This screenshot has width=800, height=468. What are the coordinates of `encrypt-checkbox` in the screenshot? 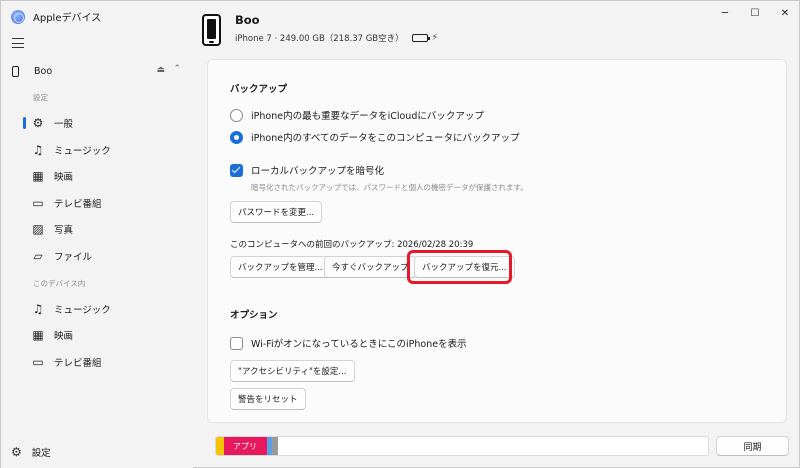 It's located at (236, 170).